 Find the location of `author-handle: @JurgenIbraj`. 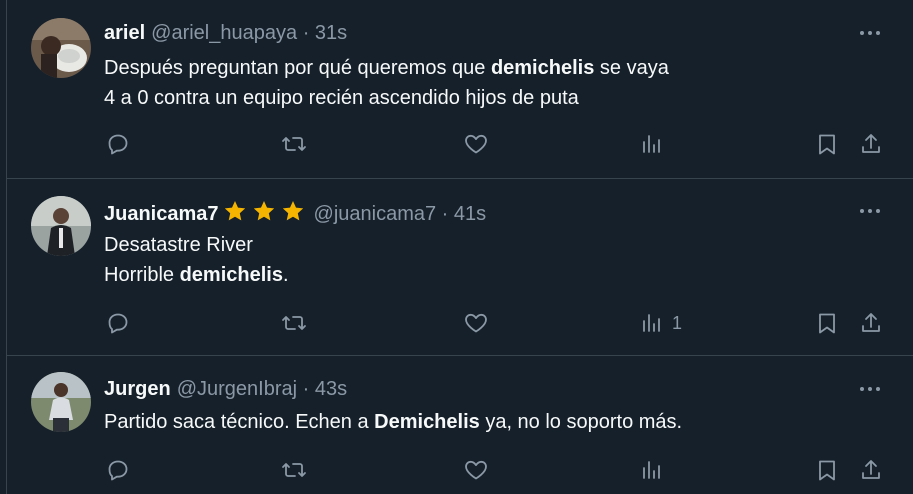

author-handle: @JurgenIbraj is located at coordinates (237, 389).